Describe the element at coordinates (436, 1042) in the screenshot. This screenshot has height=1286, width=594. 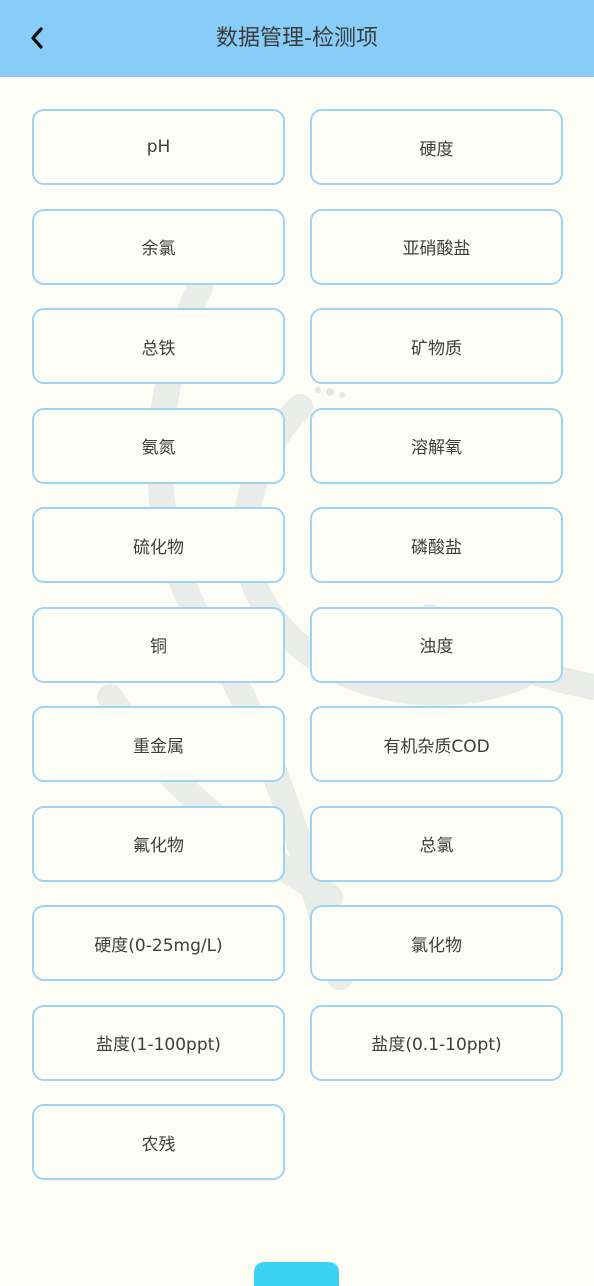
I see `item-salinity-0.1-10: 盐度(0.1-10ppt)` at that location.